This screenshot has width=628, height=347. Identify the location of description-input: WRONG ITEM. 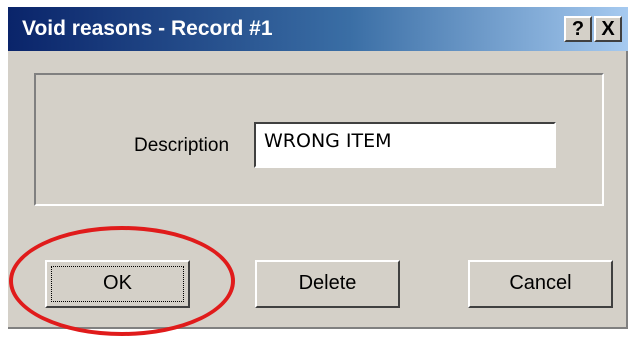
(405, 145).